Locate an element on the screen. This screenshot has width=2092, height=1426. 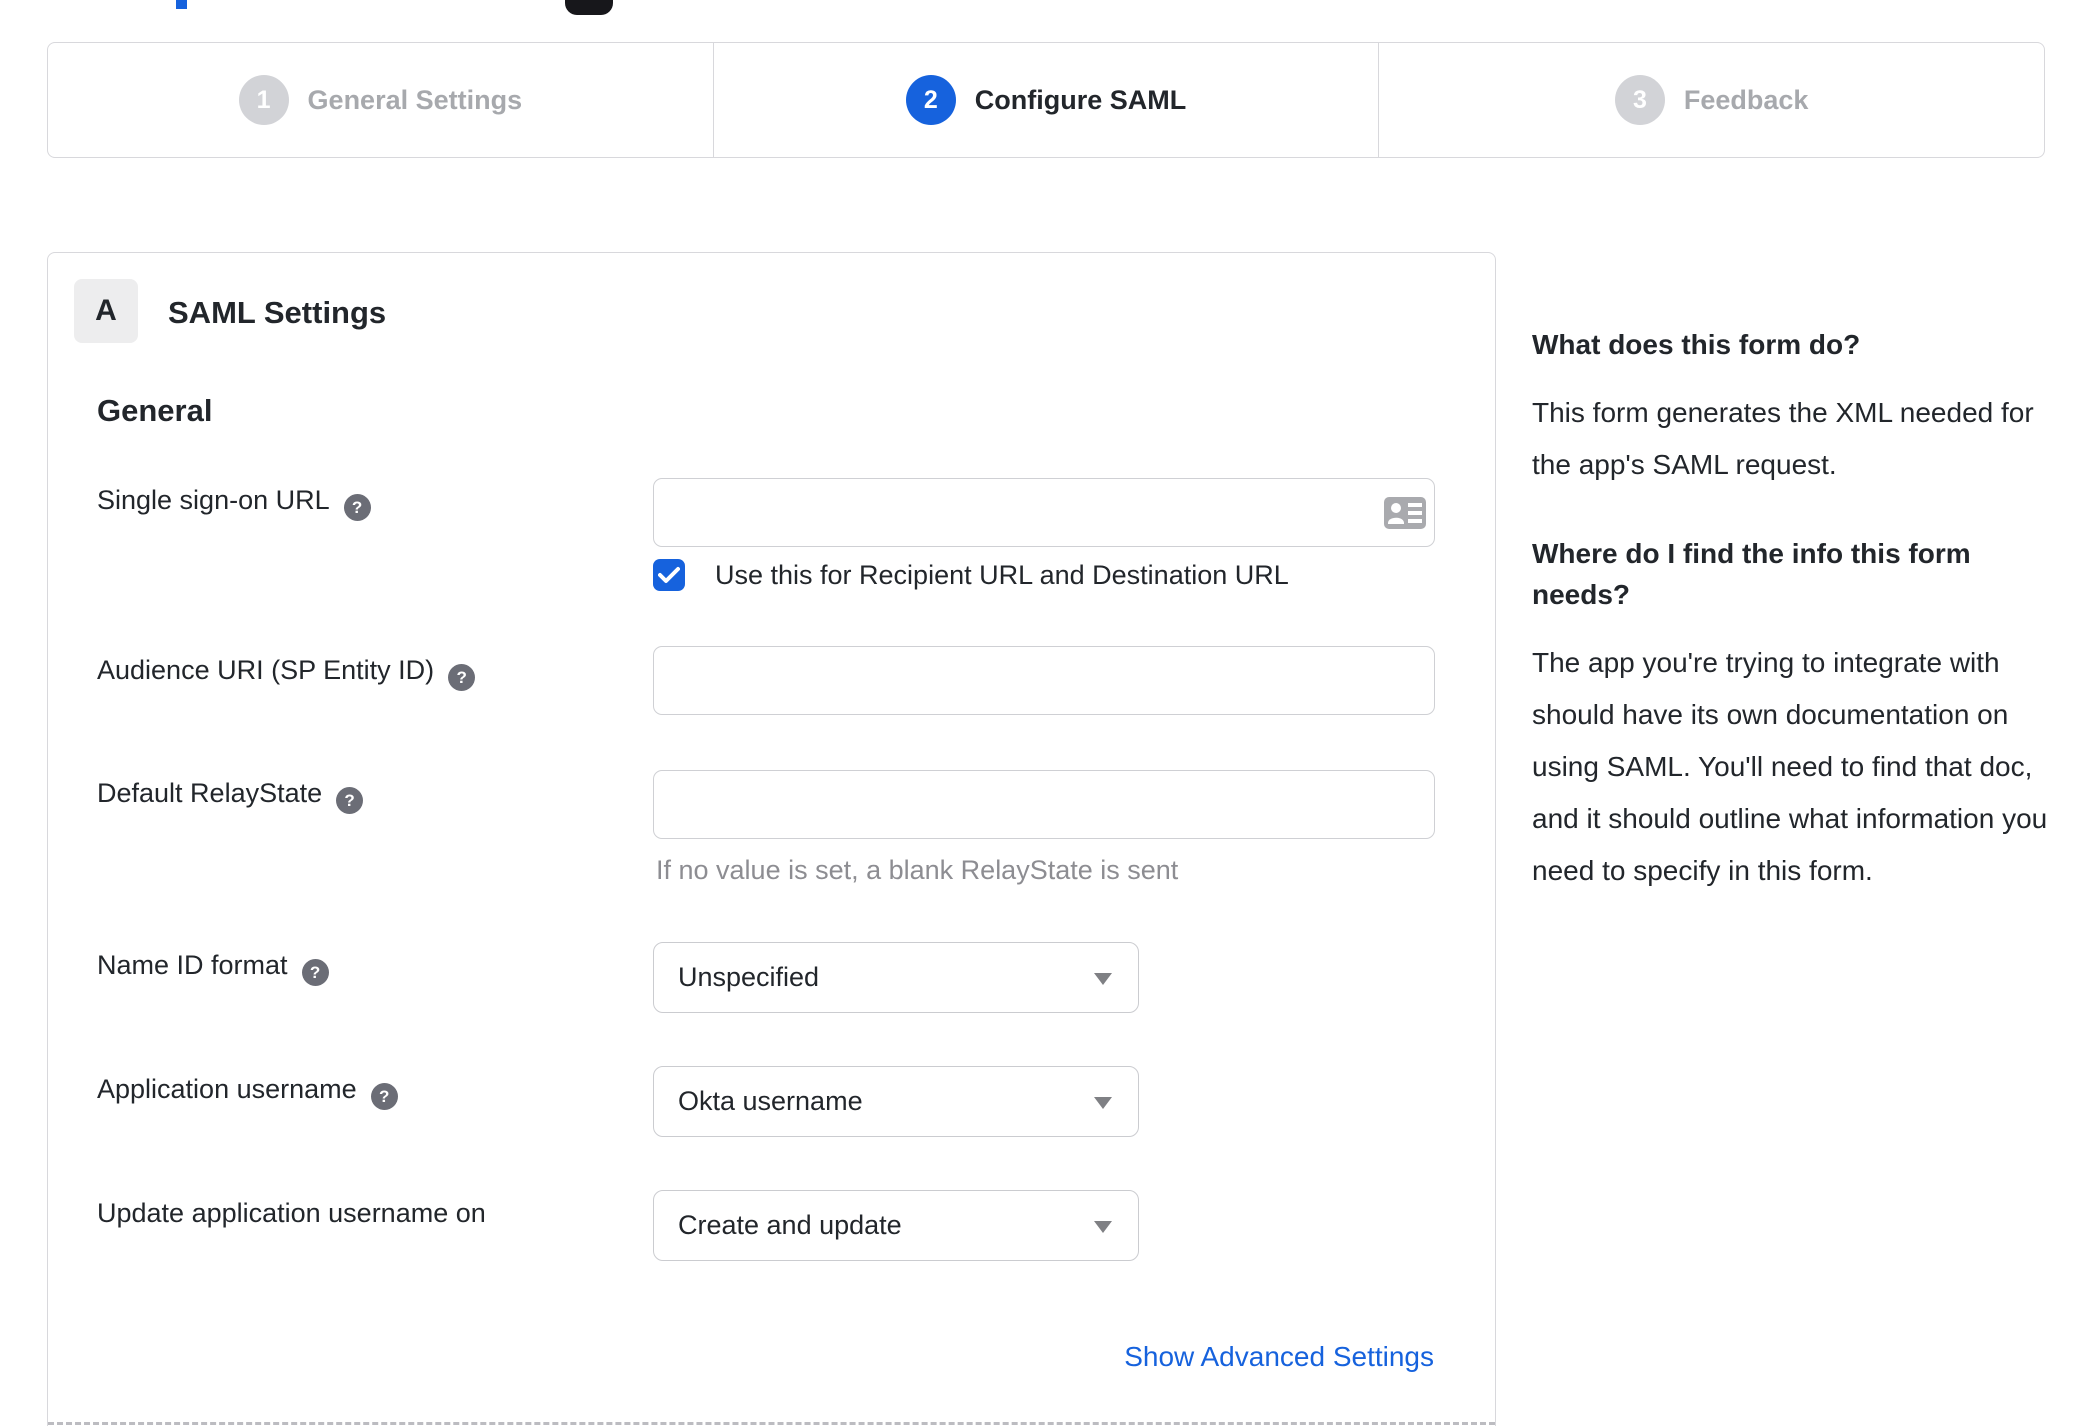
audience-uri-help-icon: ? is located at coordinates (462, 677).